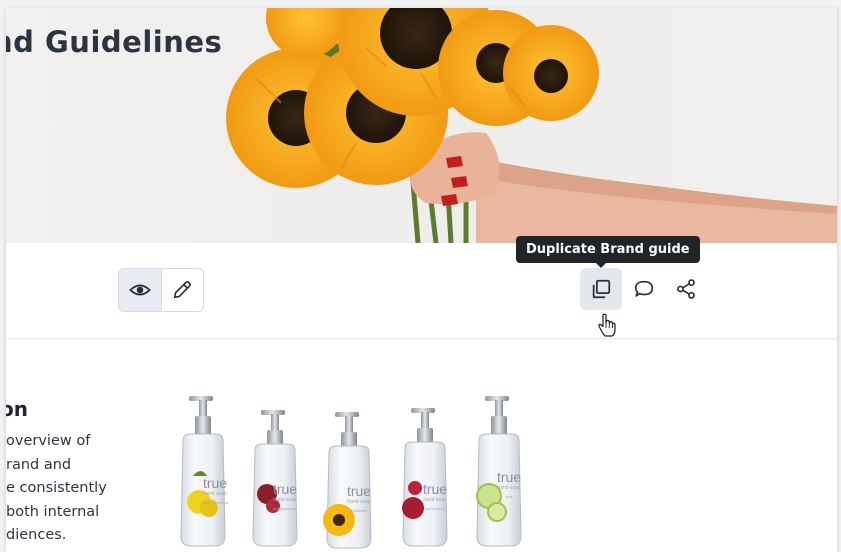 The width and height of the screenshot is (841, 552). Describe the element at coordinates (509, 496) in the screenshot. I see `variant-text: lime` at that location.